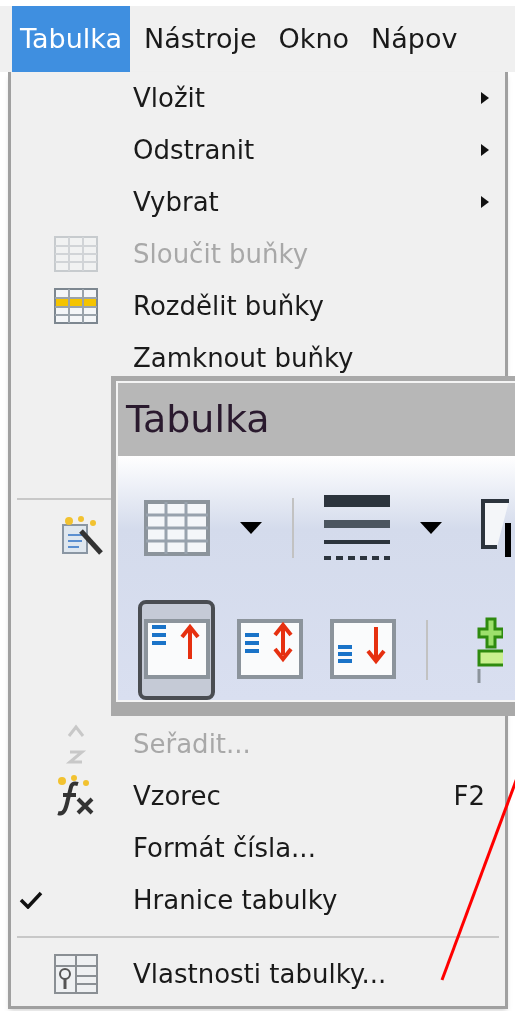  What do you see at coordinates (177, 796) in the screenshot?
I see `menu-item-label: Vzorec` at bounding box center [177, 796].